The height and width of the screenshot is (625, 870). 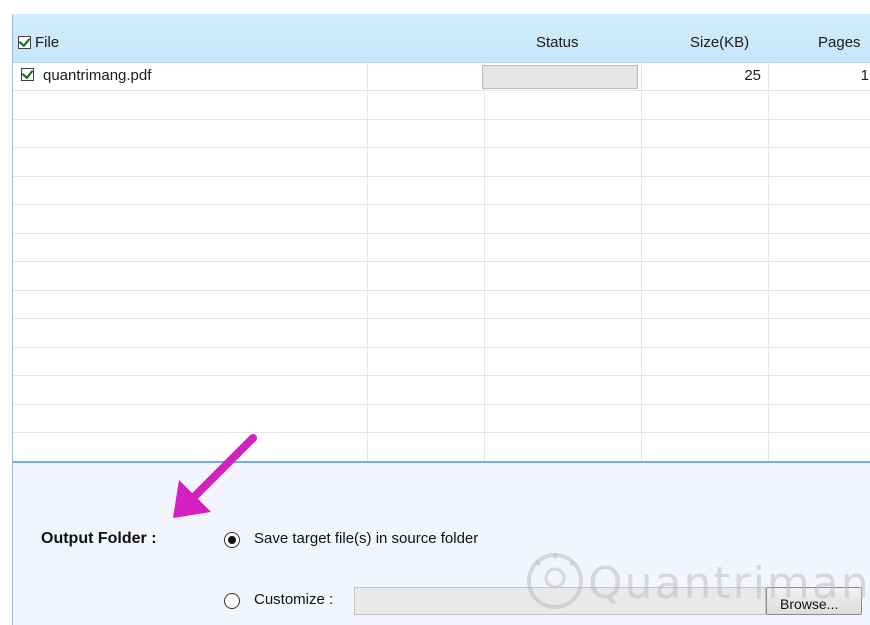 What do you see at coordinates (864, 75) in the screenshot?
I see `row-pages: 1` at bounding box center [864, 75].